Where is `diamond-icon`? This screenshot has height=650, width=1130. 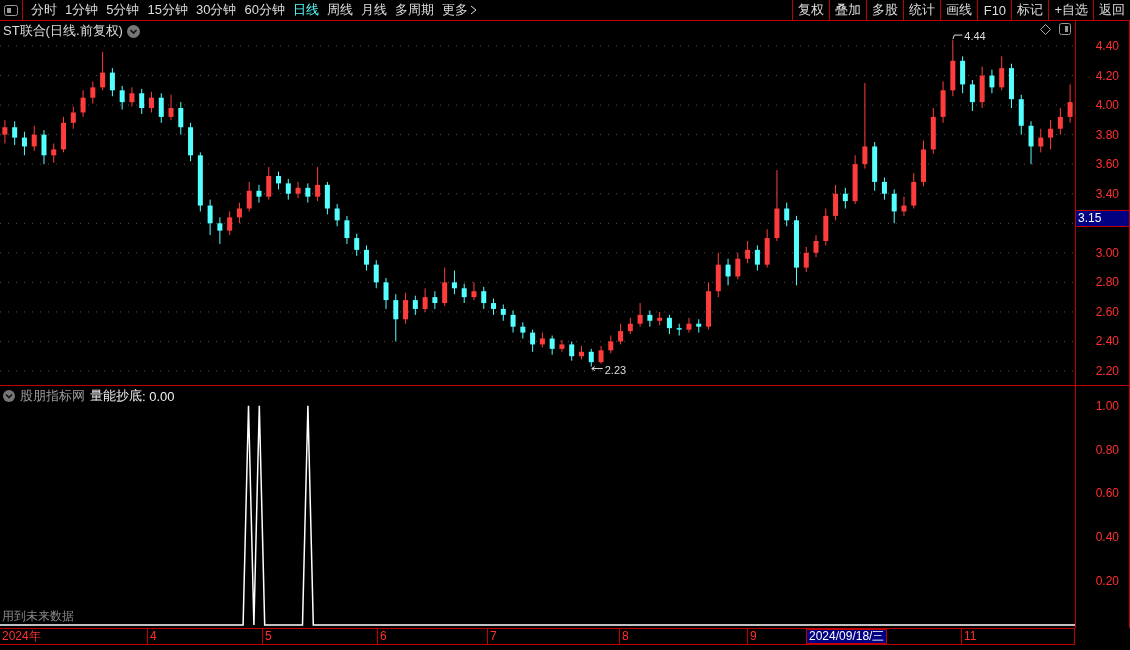
diamond-icon is located at coordinates (1045, 29).